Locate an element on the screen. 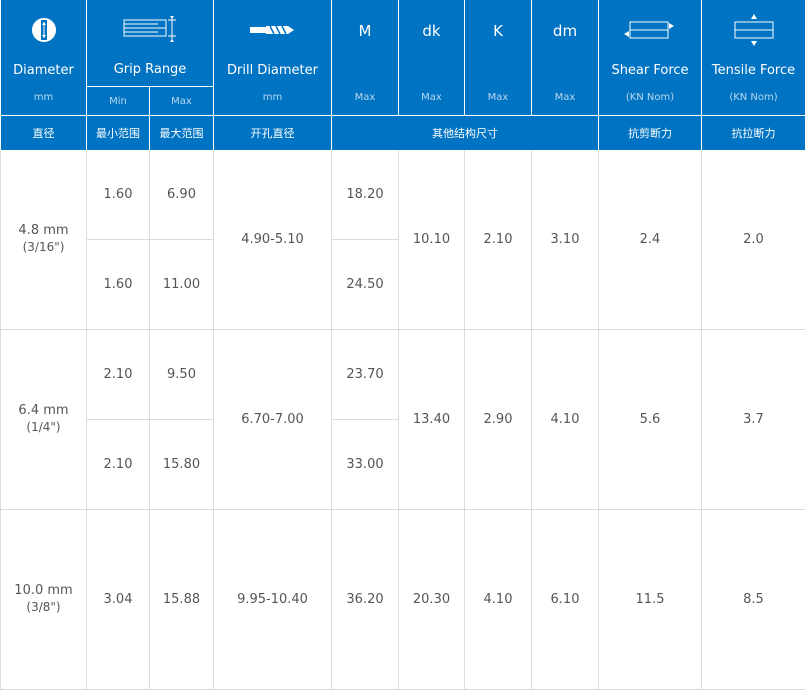 Image resolution: width=805 pixels, height=697 pixels. dk-cell: 13.40 is located at coordinates (431, 419).